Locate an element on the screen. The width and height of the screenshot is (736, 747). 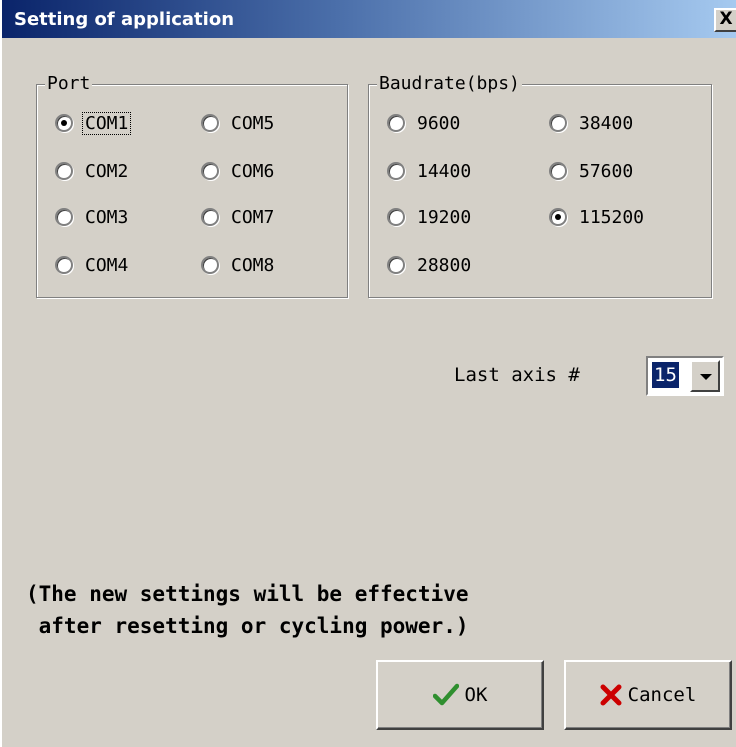
radio-label: 28800 is located at coordinates (444, 265).